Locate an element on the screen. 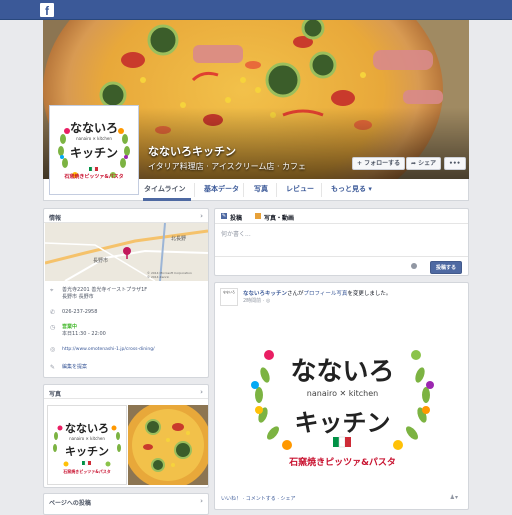 This screenshot has width=512, height=515. profile-picture: なないろ nanairo ✕ kitchen キッチン 石窯焼きピッツァ&パスタ is located at coordinates (94, 150).